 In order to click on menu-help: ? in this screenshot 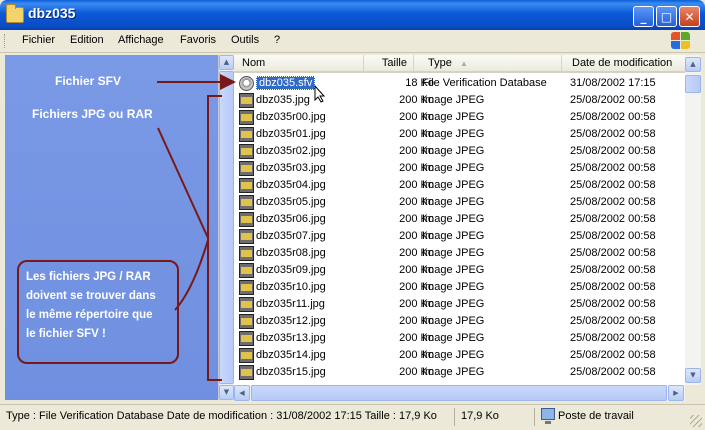, I will do `click(277, 40)`.